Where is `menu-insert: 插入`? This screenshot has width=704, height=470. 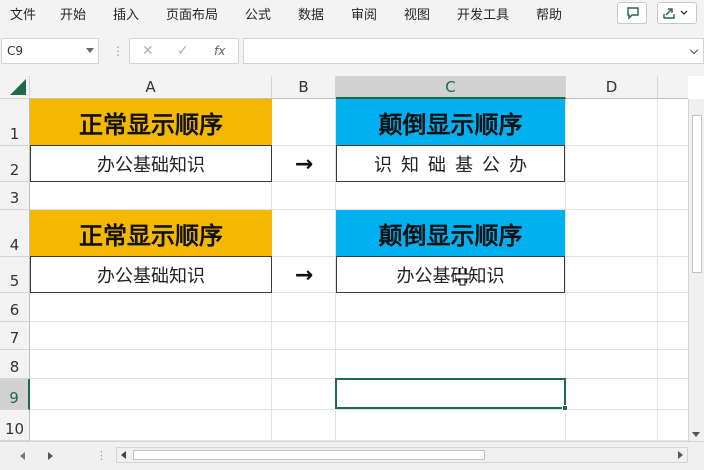 menu-insert: 插入 is located at coordinates (126, 13).